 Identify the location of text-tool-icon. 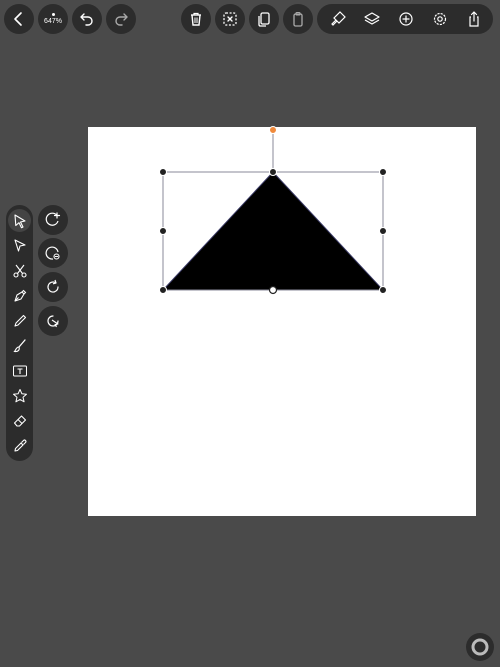
(19, 370).